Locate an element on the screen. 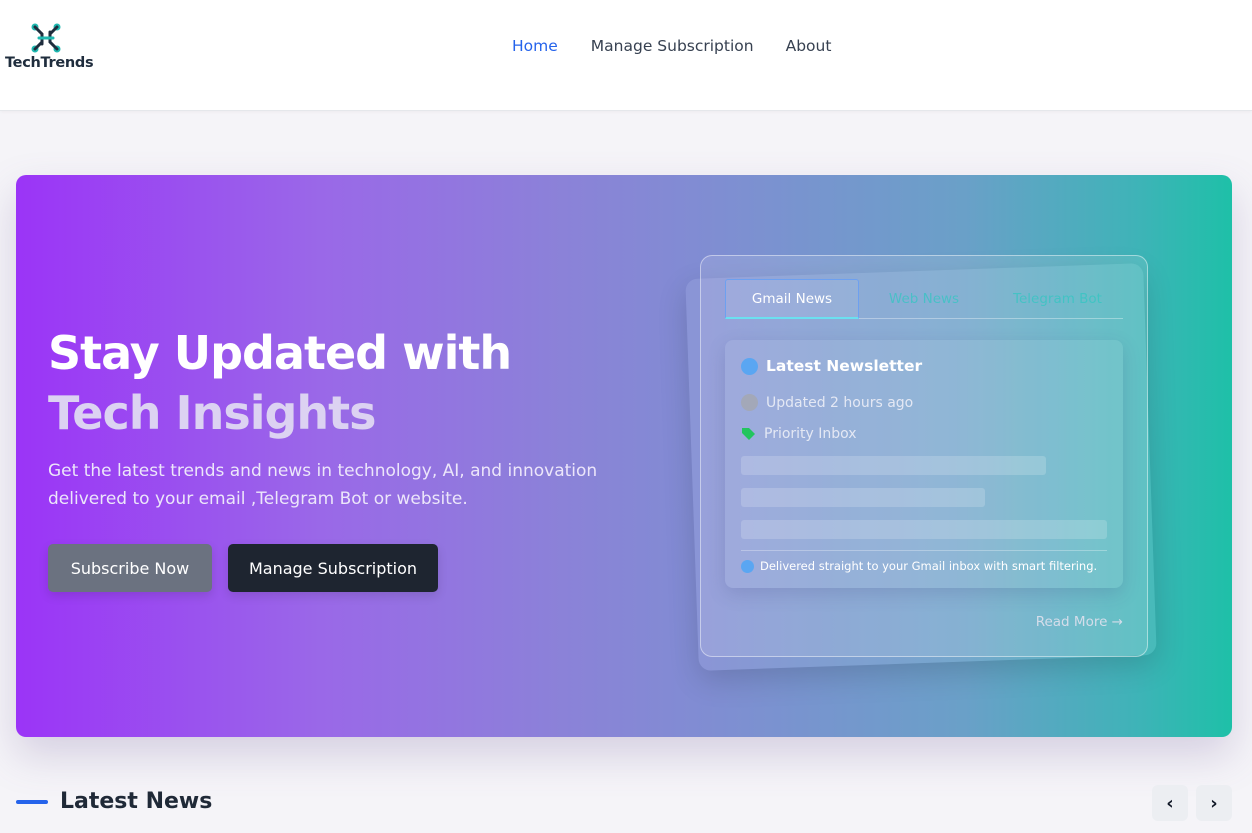 Image resolution: width=1252 pixels, height=833 pixels. mail-icon is located at coordinates (747, 566).